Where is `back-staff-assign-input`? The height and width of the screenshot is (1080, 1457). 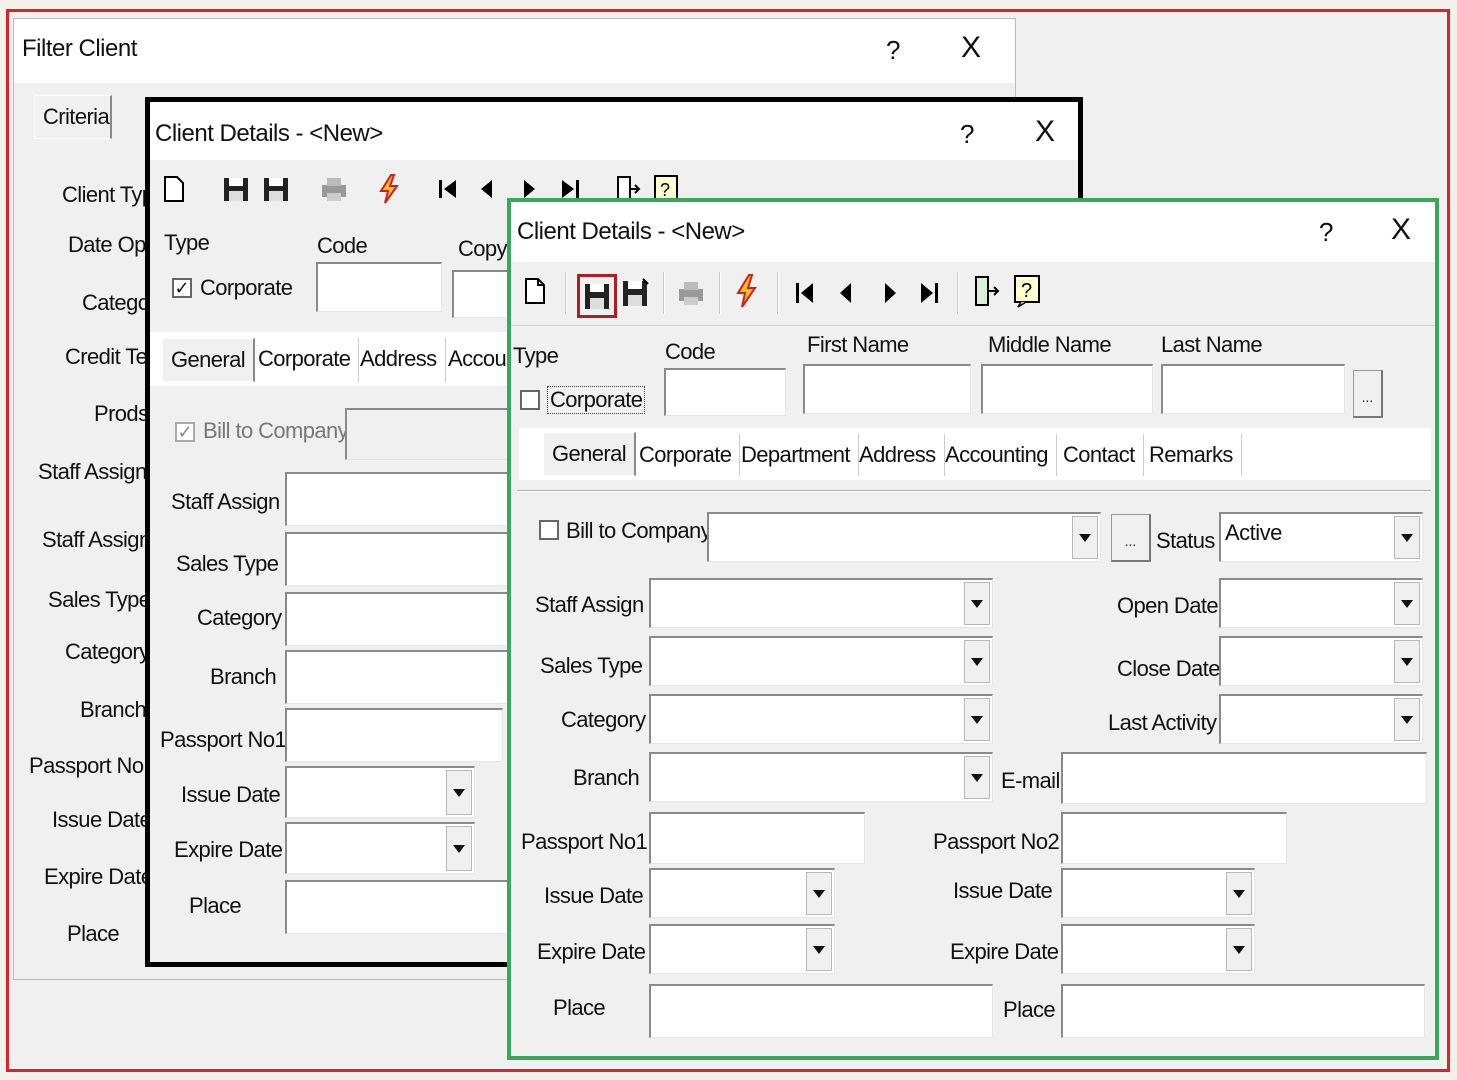
back-staff-assign-input is located at coordinates (400, 499).